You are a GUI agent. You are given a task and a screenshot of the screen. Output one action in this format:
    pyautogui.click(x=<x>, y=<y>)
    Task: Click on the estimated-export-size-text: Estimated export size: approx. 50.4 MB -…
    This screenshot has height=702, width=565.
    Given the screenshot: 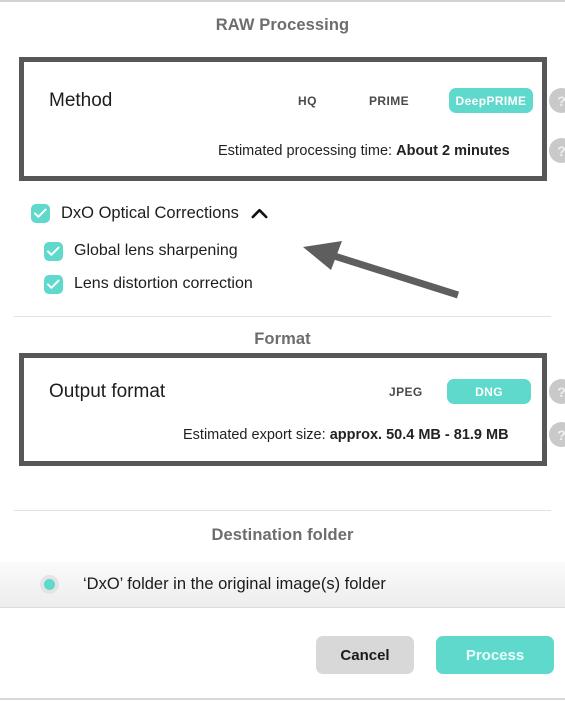 What is the action you would take?
    pyautogui.click(x=346, y=435)
    